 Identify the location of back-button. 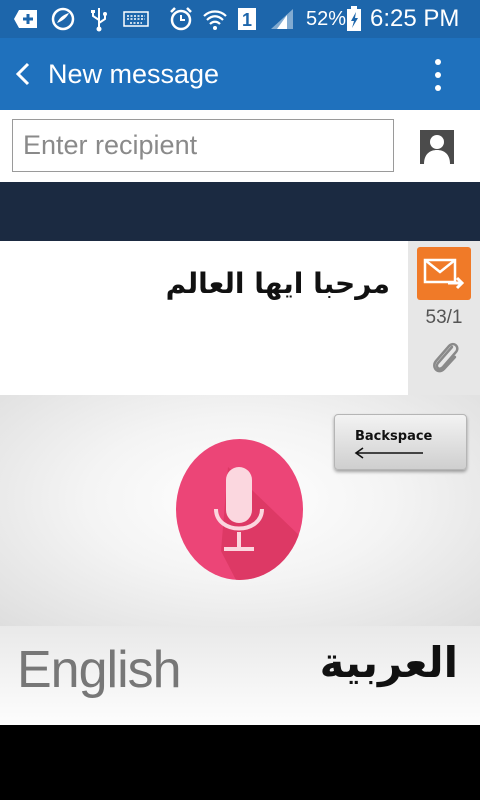
(23, 74).